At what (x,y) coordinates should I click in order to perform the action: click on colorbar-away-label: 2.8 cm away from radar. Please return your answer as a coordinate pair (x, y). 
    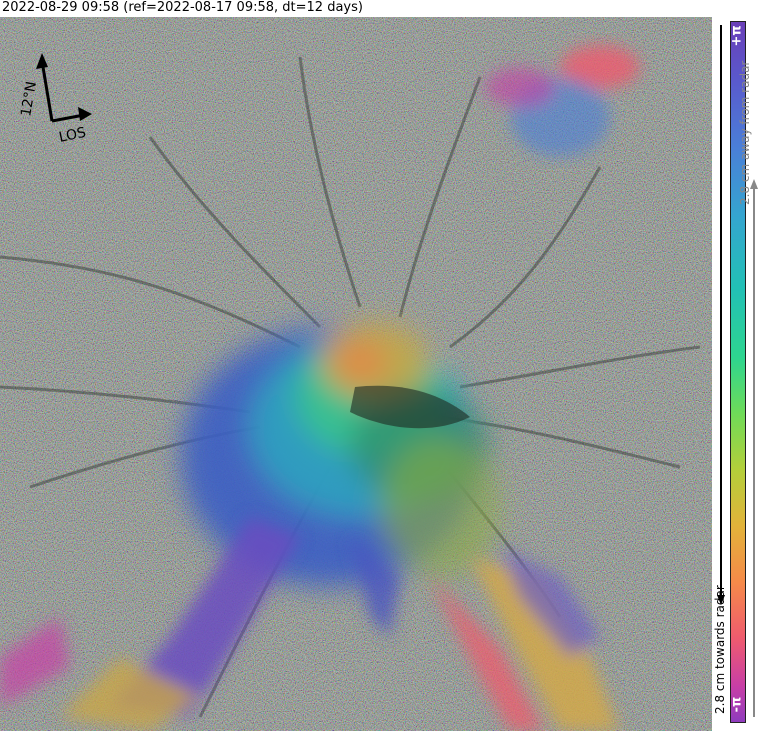
    Looking at the image, I should click on (745, 132).